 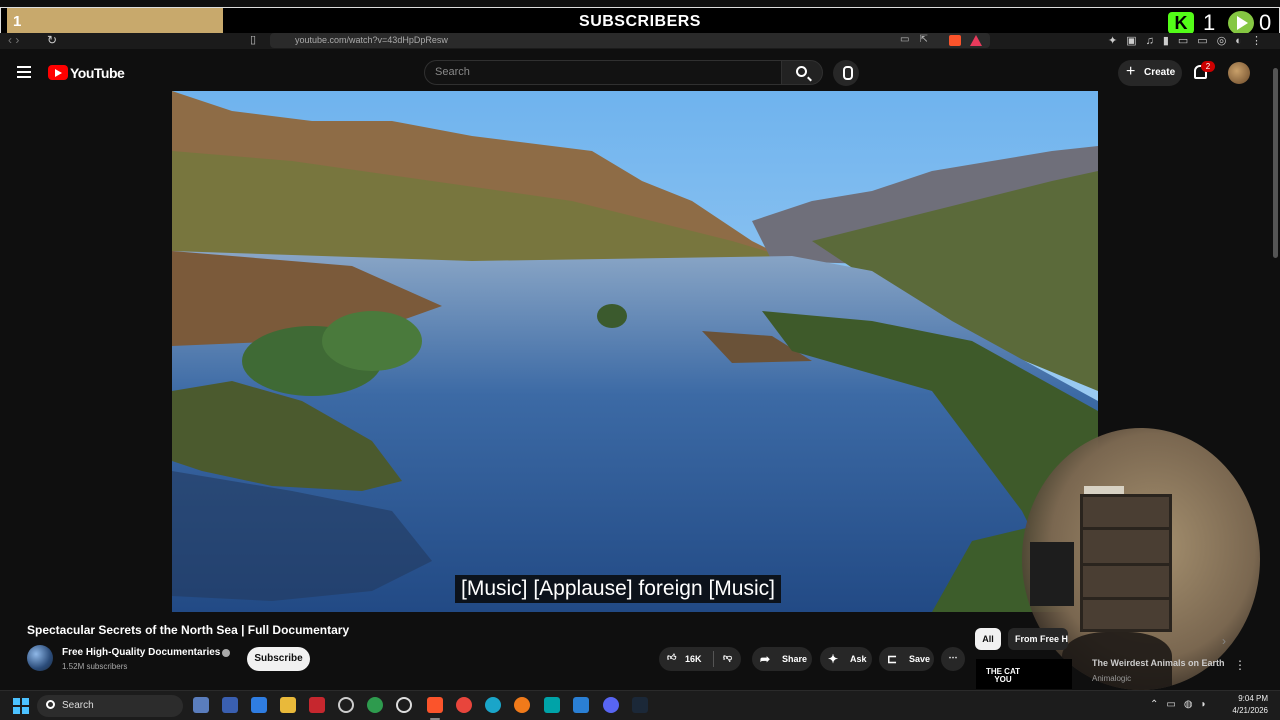 I want to click on webcam-overlay, so click(x=1141, y=559).